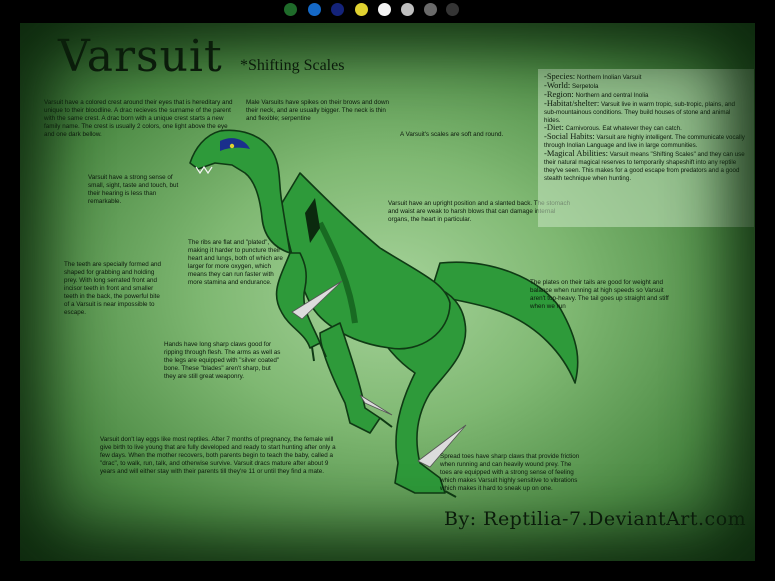 The image size is (775, 581). I want to click on swatch-charcoal, so click(452, 9).